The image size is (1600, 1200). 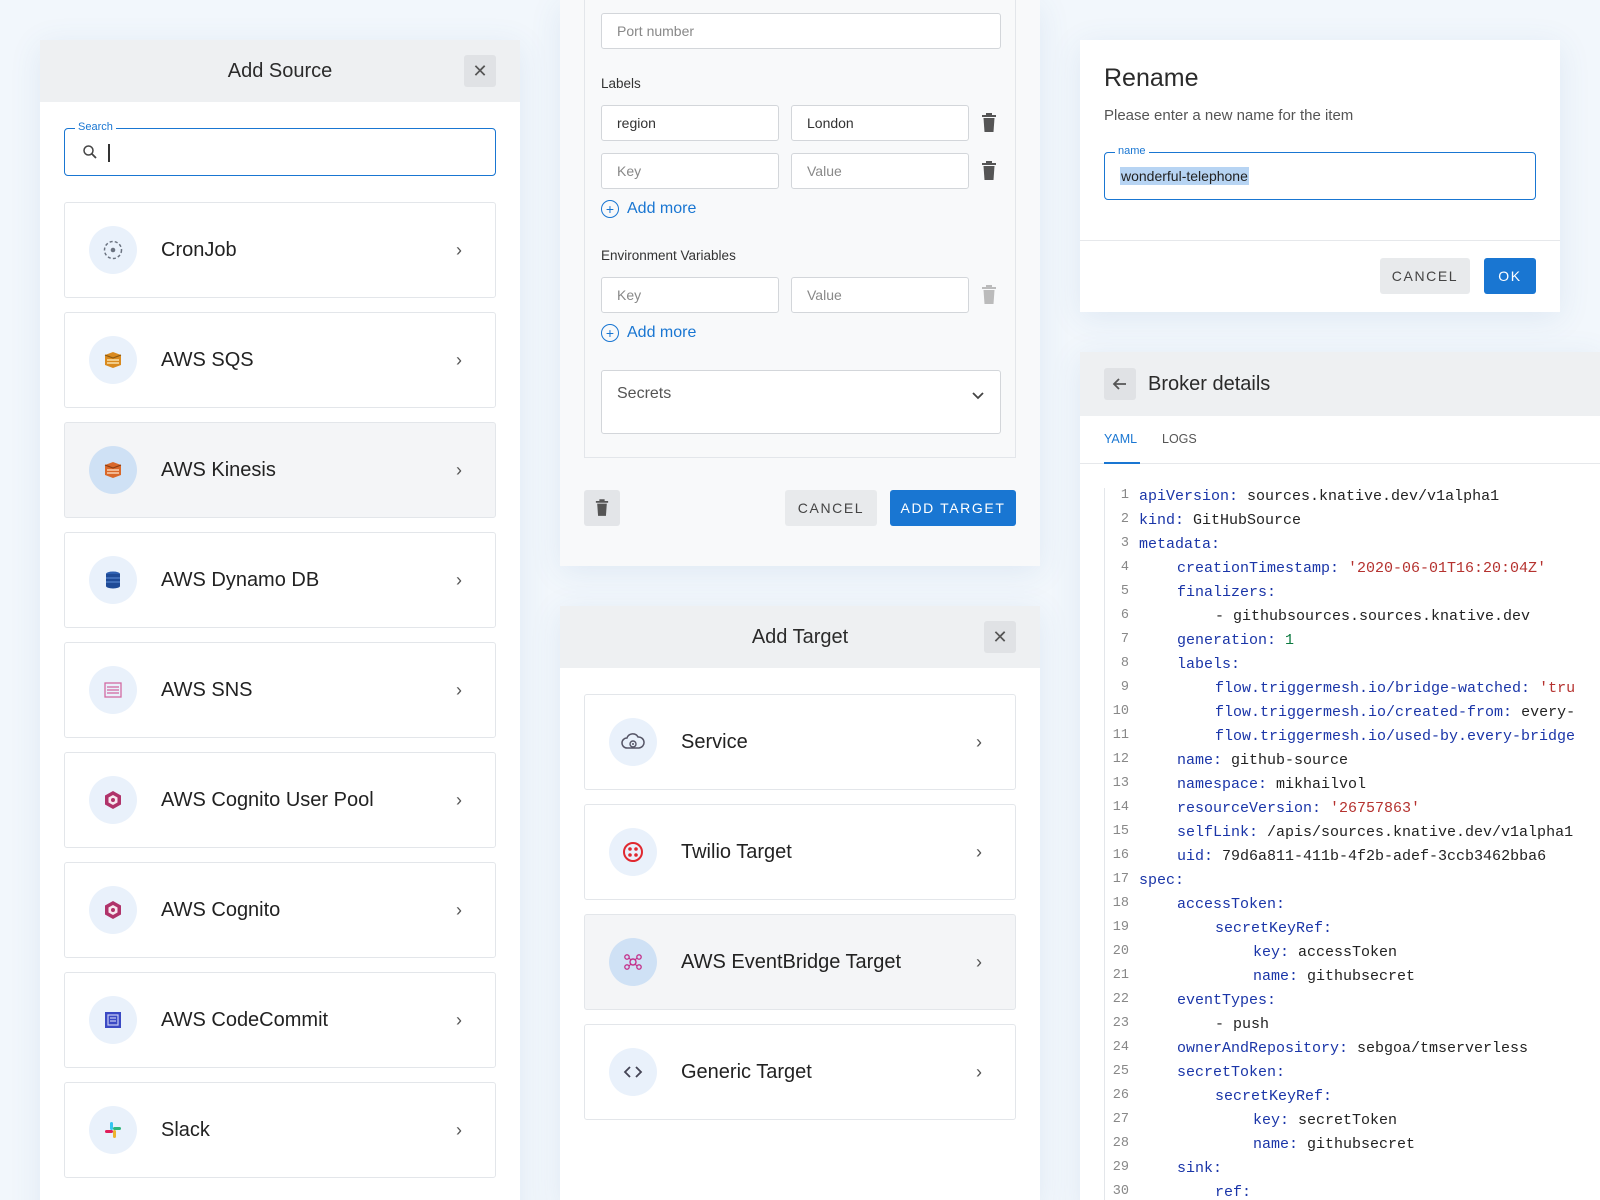 What do you see at coordinates (880, 171) in the screenshot?
I see `label-value-input: Value` at bounding box center [880, 171].